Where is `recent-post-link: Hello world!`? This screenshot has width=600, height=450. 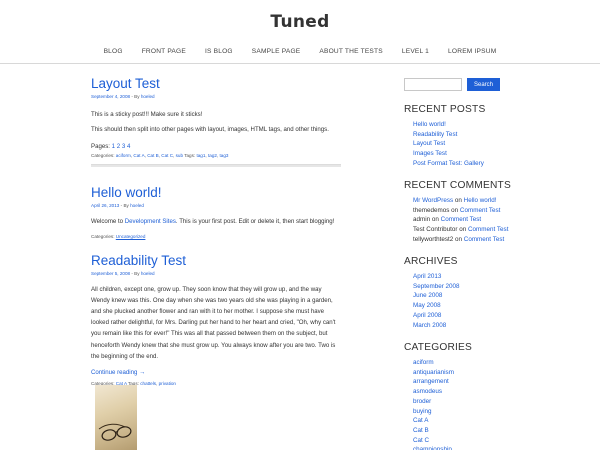 recent-post-link: Hello world! is located at coordinates (429, 124).